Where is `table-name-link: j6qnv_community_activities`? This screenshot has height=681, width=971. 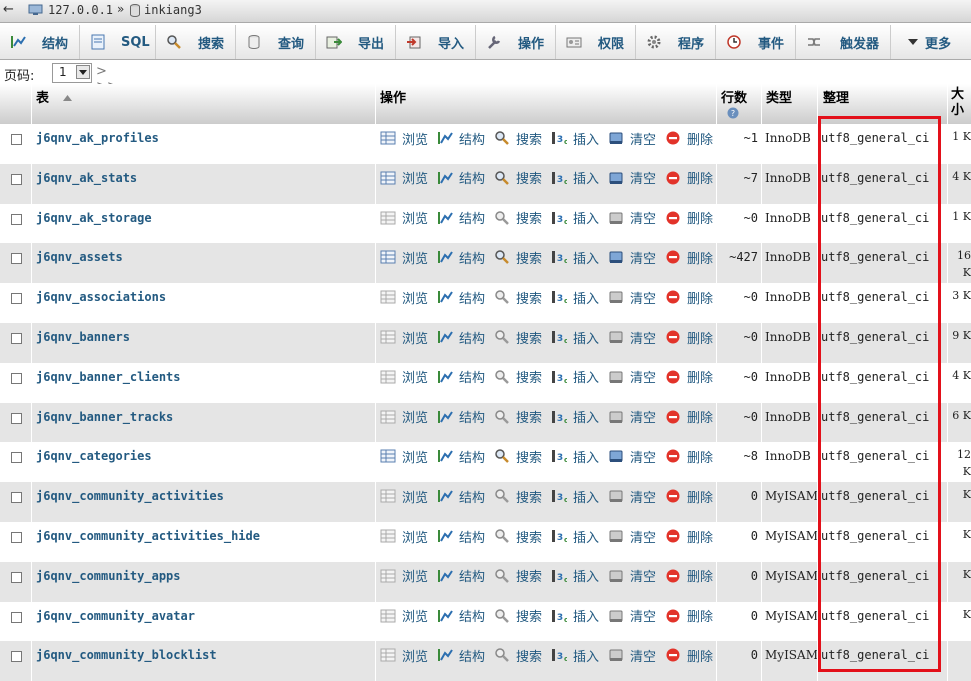 table-name-link: j6qnv_community_activities is located at coordinates (130, 496).